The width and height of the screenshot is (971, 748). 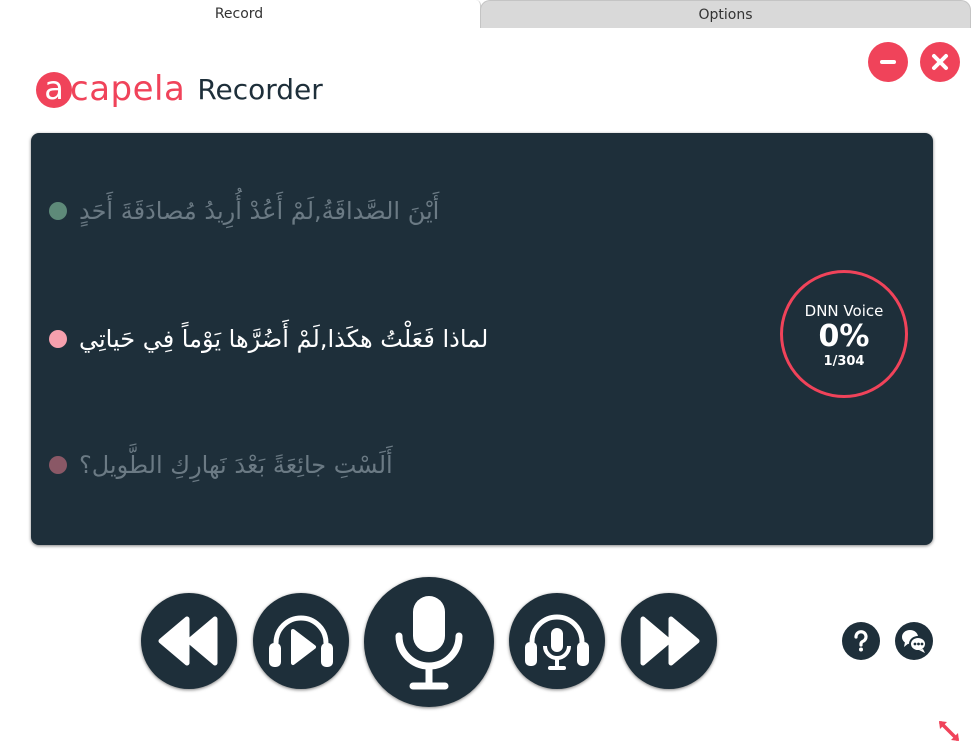 What do you see at coordinates (58, 339) in the screenshot?
I see `status-dot-current` at bounding box center [58, 339].